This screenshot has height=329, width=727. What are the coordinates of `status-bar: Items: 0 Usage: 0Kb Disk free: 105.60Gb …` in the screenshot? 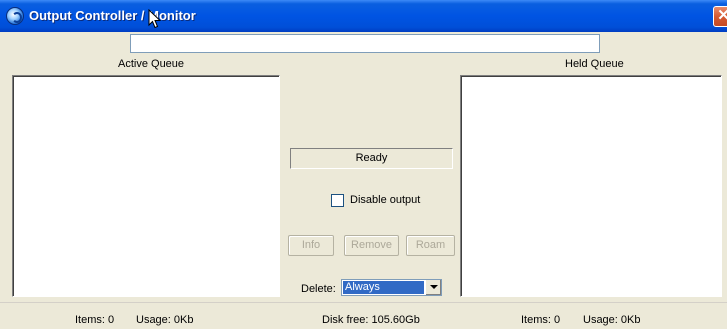 It's located at (363, 315).